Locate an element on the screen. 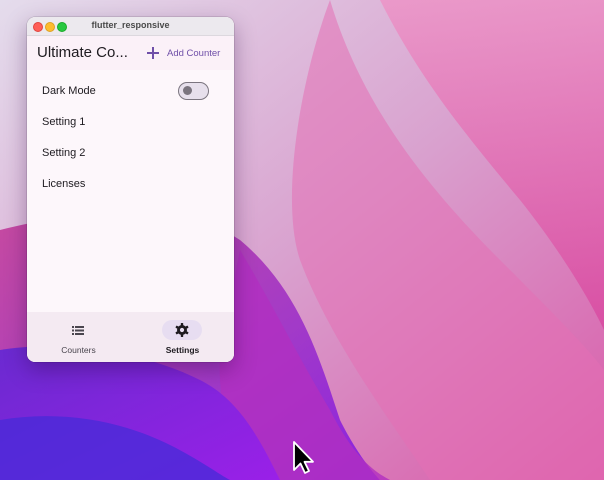 The image size is (604, 480). add-counter-label: Add Counter is located at coordinates (194, 53).